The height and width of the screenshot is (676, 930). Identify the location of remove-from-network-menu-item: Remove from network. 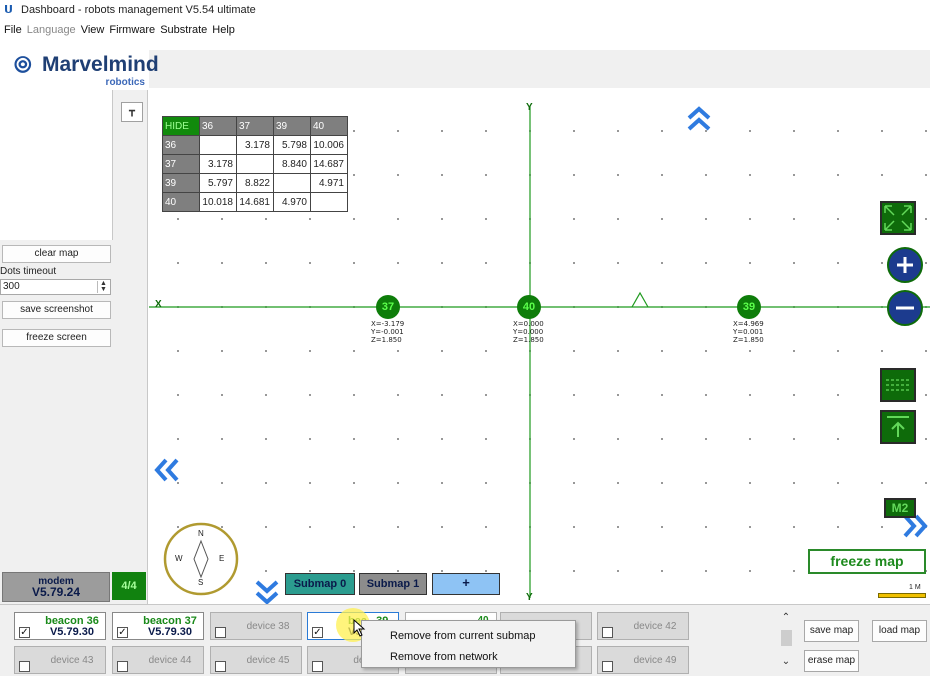
(444, 657).